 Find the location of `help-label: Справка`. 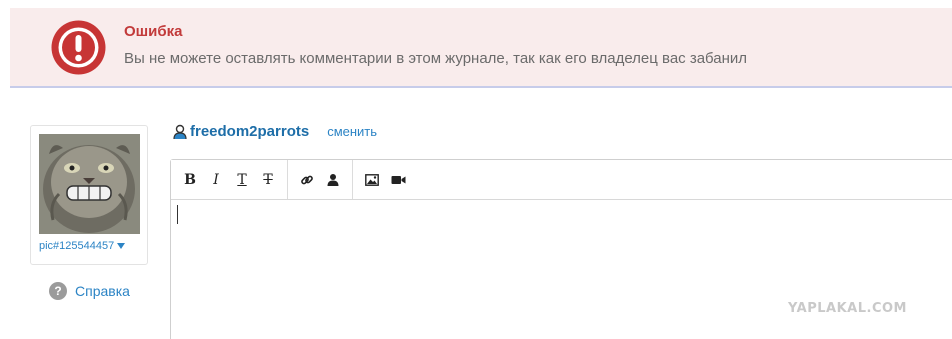

help-label: Справка is located at coordinates (102, 291).